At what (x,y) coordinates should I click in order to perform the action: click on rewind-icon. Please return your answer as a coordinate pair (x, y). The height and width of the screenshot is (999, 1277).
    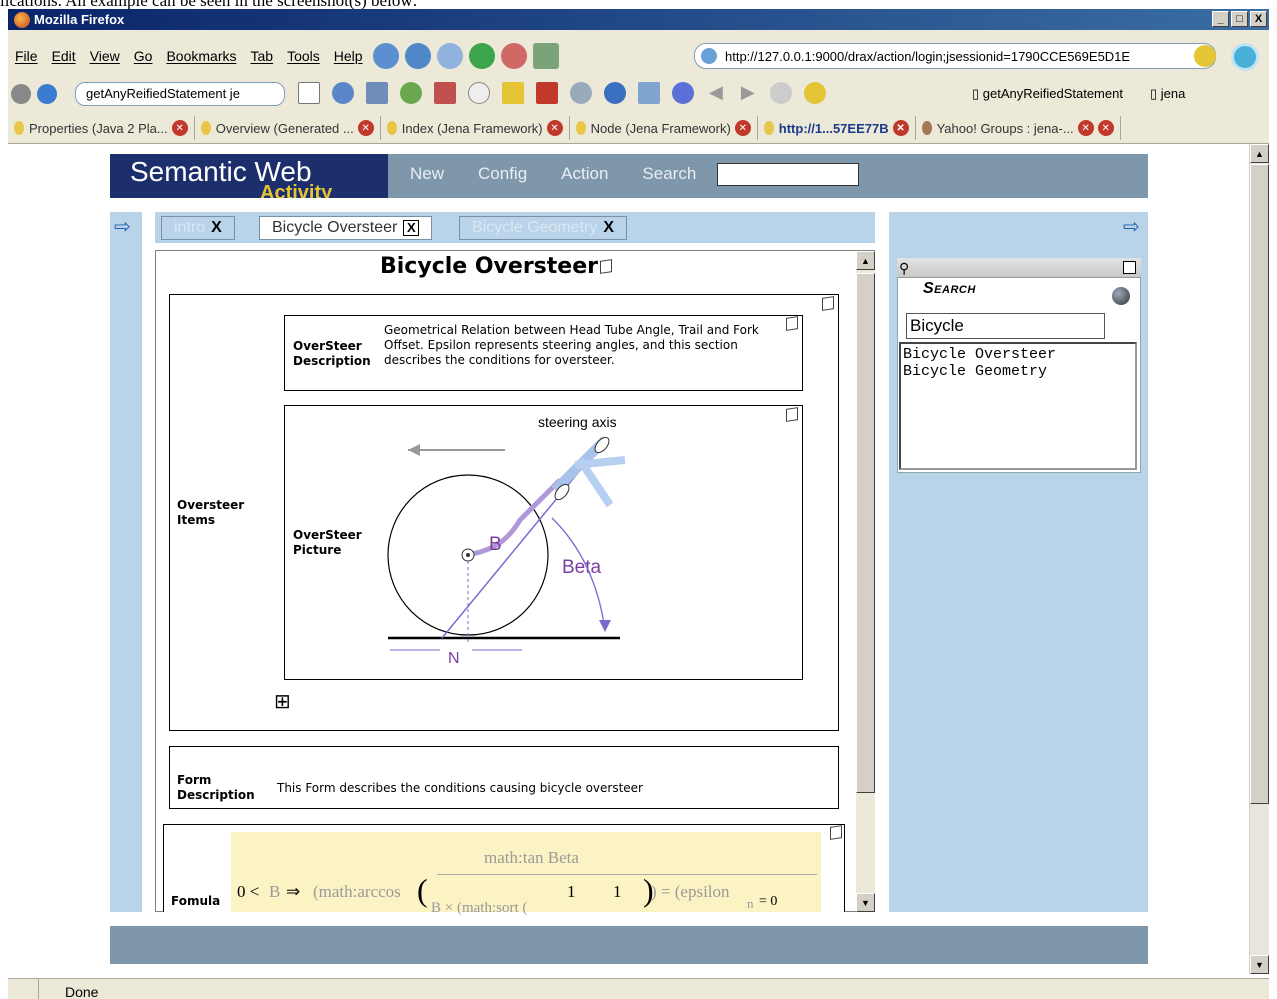
    Looking at the image, I should click on (683, 93).